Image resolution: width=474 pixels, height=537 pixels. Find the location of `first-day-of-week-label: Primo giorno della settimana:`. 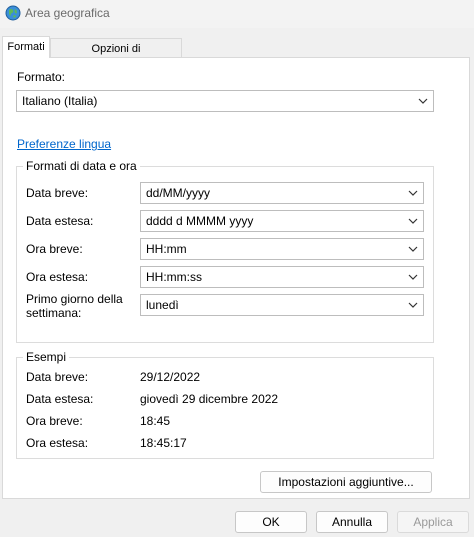

first-day-of-week-label: Primo giorno della settimana: is located at coordinates (74, 306).